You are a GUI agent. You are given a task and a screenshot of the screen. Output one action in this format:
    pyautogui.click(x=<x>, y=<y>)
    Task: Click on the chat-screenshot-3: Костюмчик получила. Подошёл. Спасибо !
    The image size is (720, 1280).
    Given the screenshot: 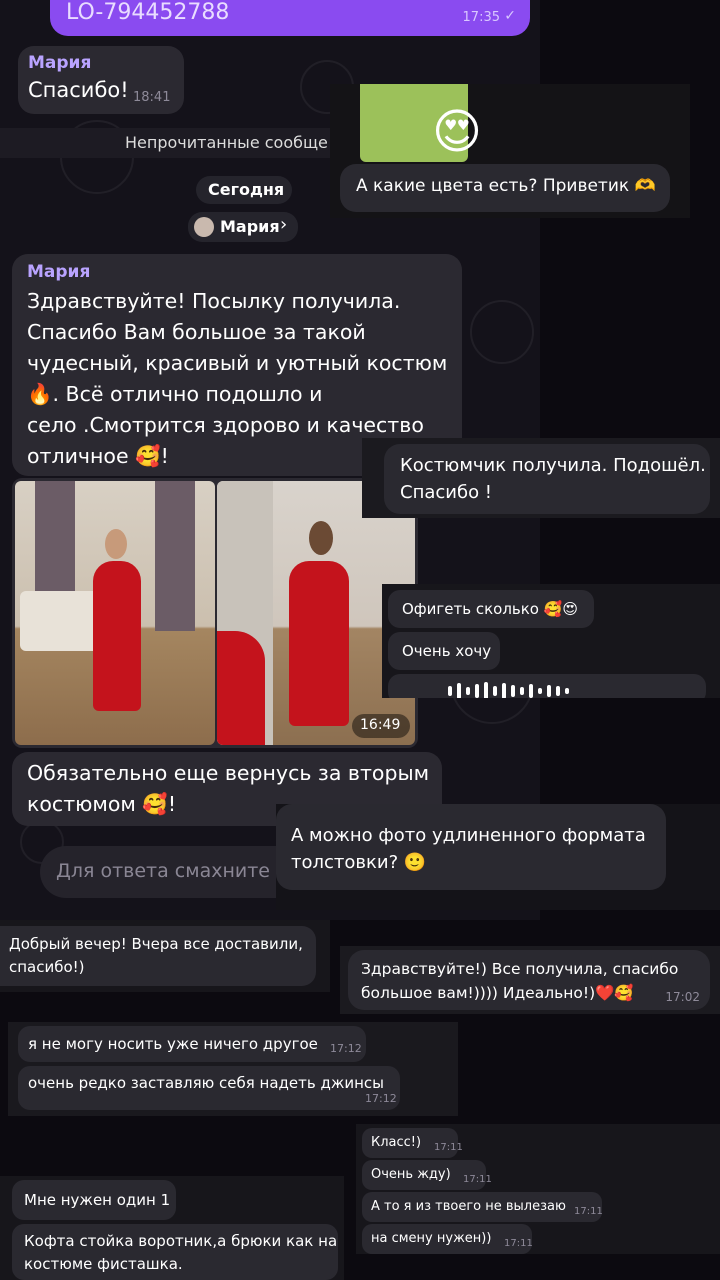 What is the action you would take?
    pyautogui.click(x=541, y=478)
    